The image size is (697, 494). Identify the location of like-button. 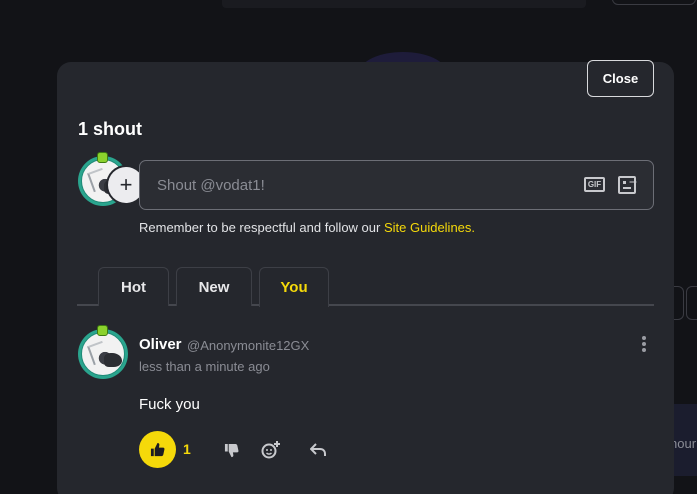
(157, 449).